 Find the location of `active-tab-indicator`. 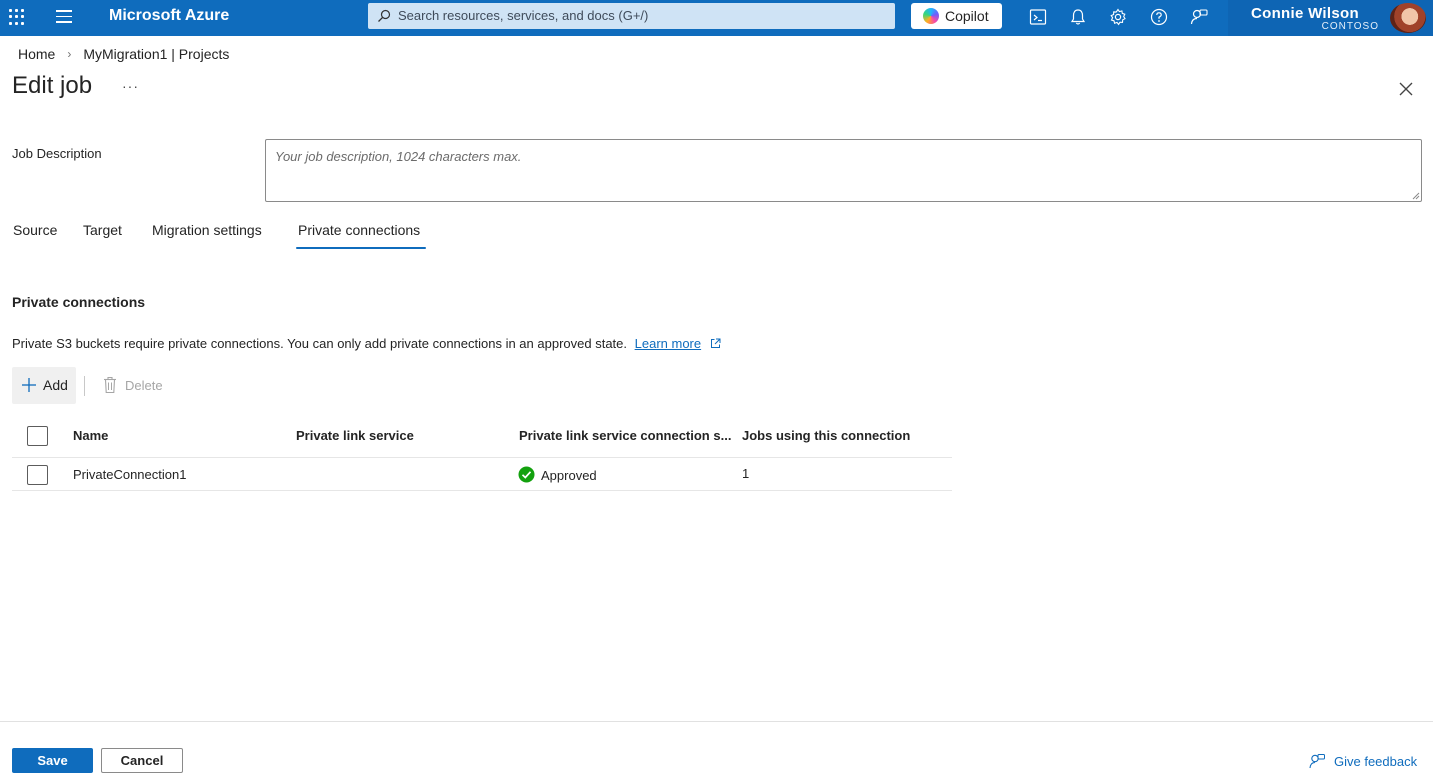

active-tab-indicator is located at coordinates (361, 248).